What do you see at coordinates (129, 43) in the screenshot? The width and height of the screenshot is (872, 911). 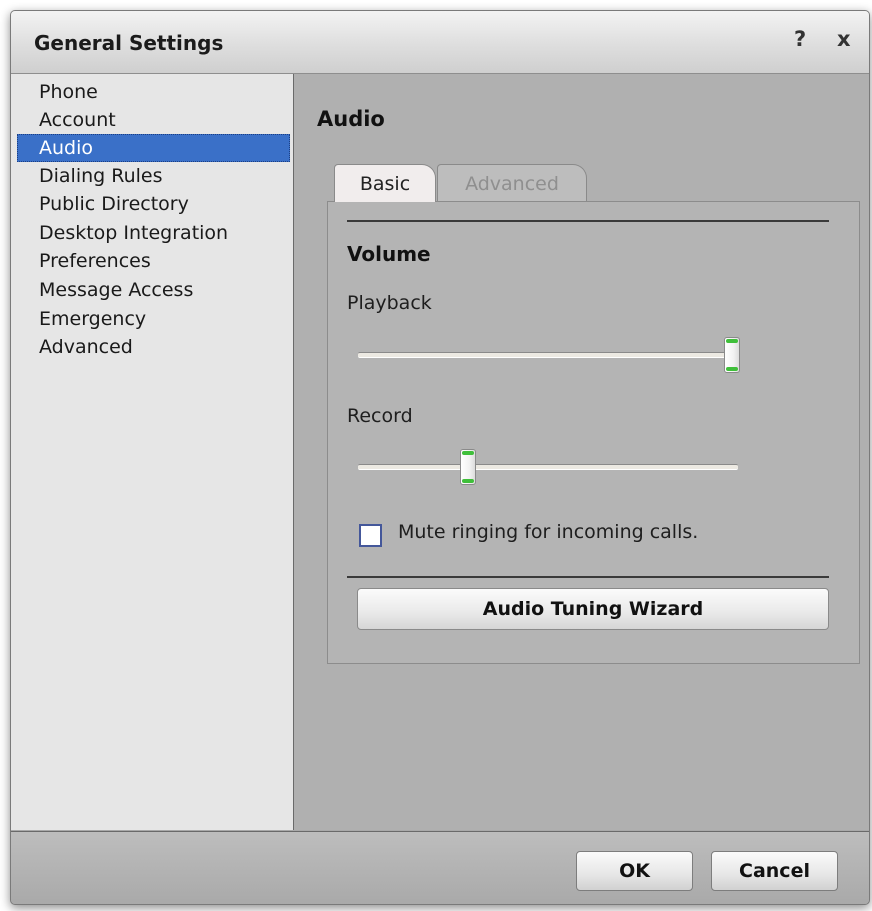 I see `dialog-title: General Settings` at bounding box center [129, 43].